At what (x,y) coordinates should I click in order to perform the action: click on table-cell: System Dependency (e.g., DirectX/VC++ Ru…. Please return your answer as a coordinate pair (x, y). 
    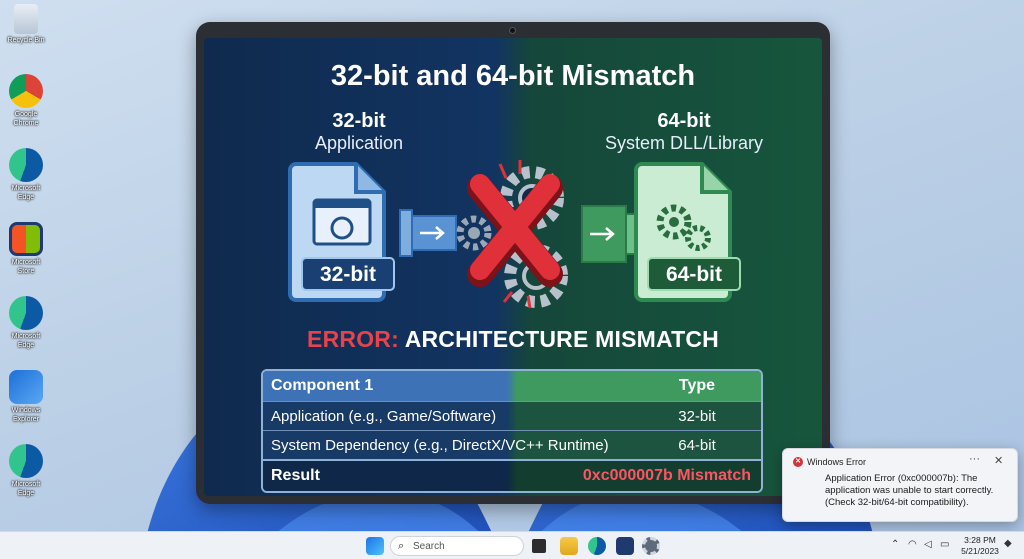
    Looking at the image, I should click on (440, 445).